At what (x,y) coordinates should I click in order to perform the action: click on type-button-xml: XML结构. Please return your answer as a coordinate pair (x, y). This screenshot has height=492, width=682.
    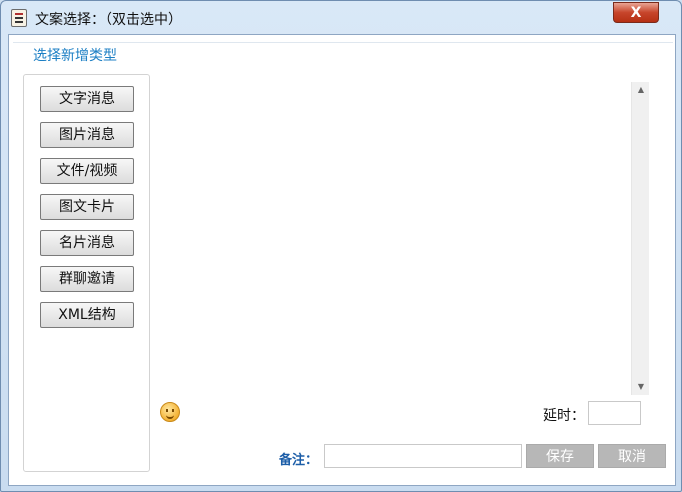
    Looking at the image, I should click on (87, 315).